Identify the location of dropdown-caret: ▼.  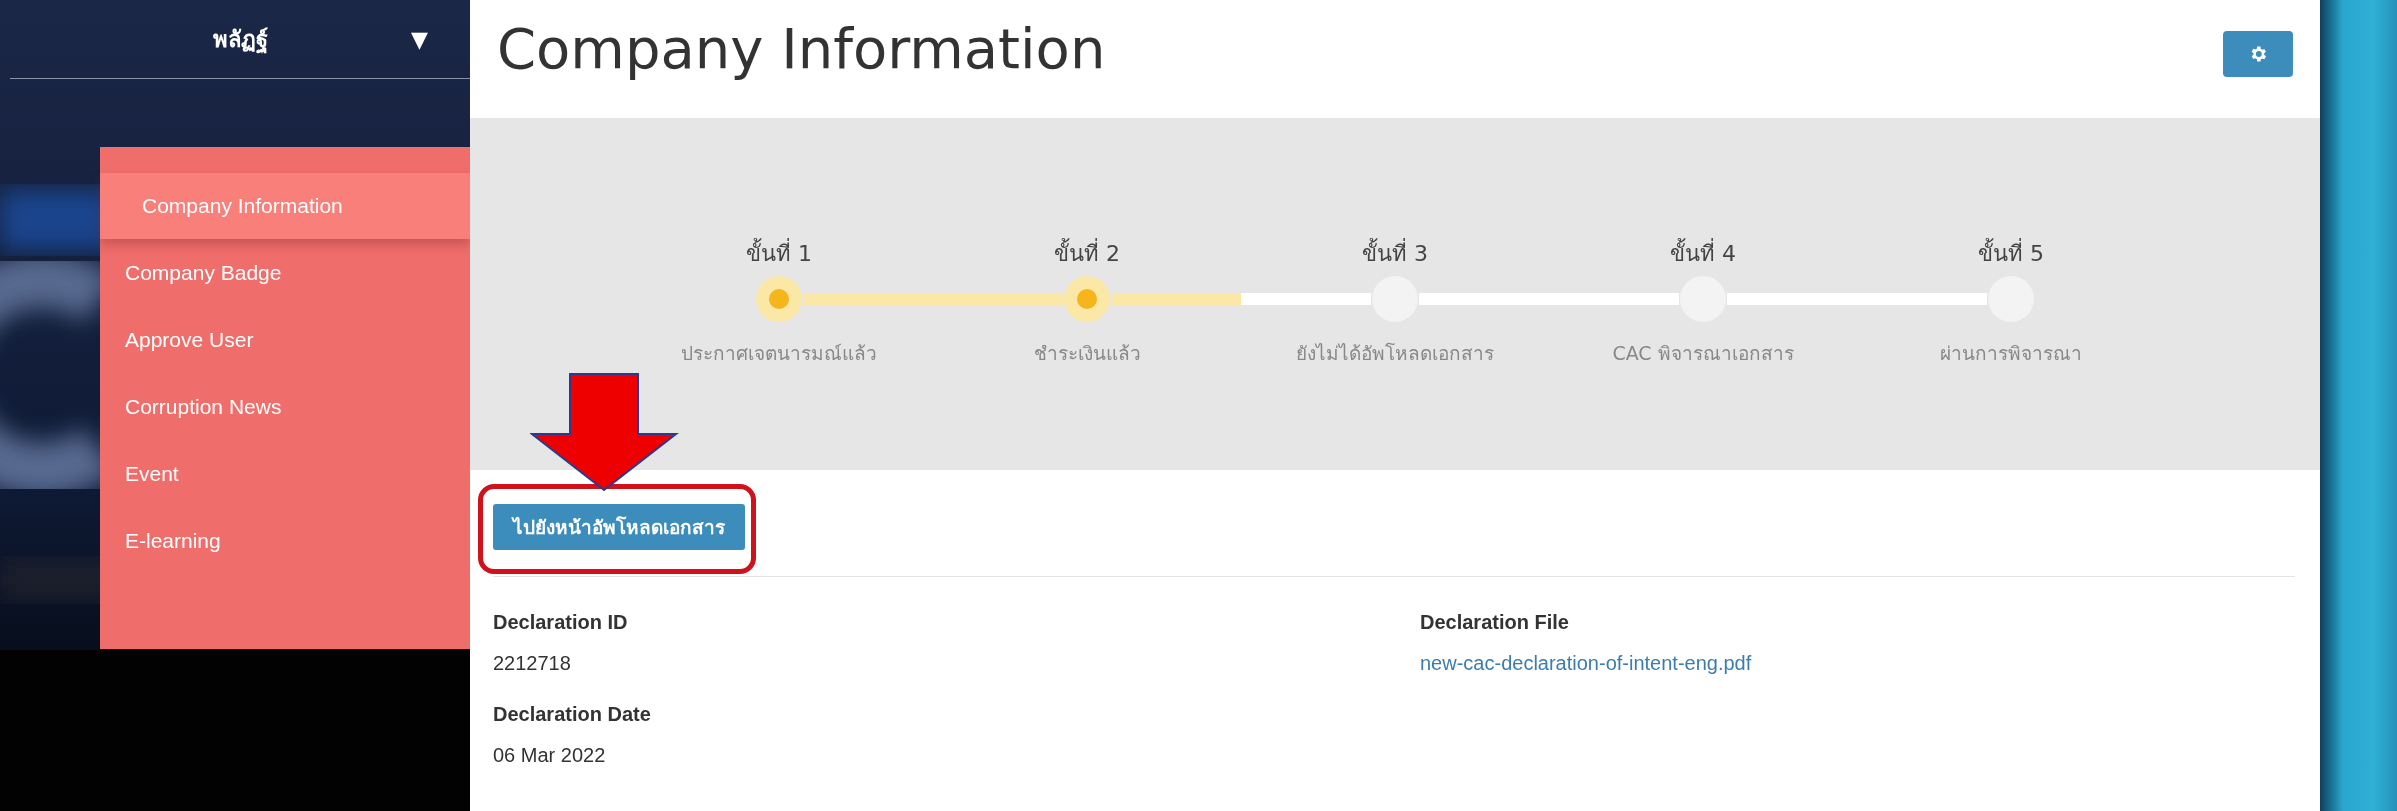
(419, 39).